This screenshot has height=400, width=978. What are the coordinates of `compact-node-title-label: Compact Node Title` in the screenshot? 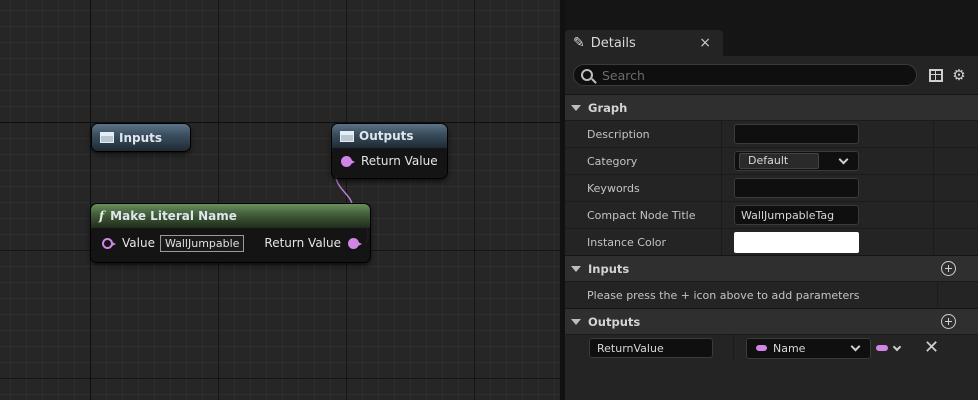 It's located at (643, 215).